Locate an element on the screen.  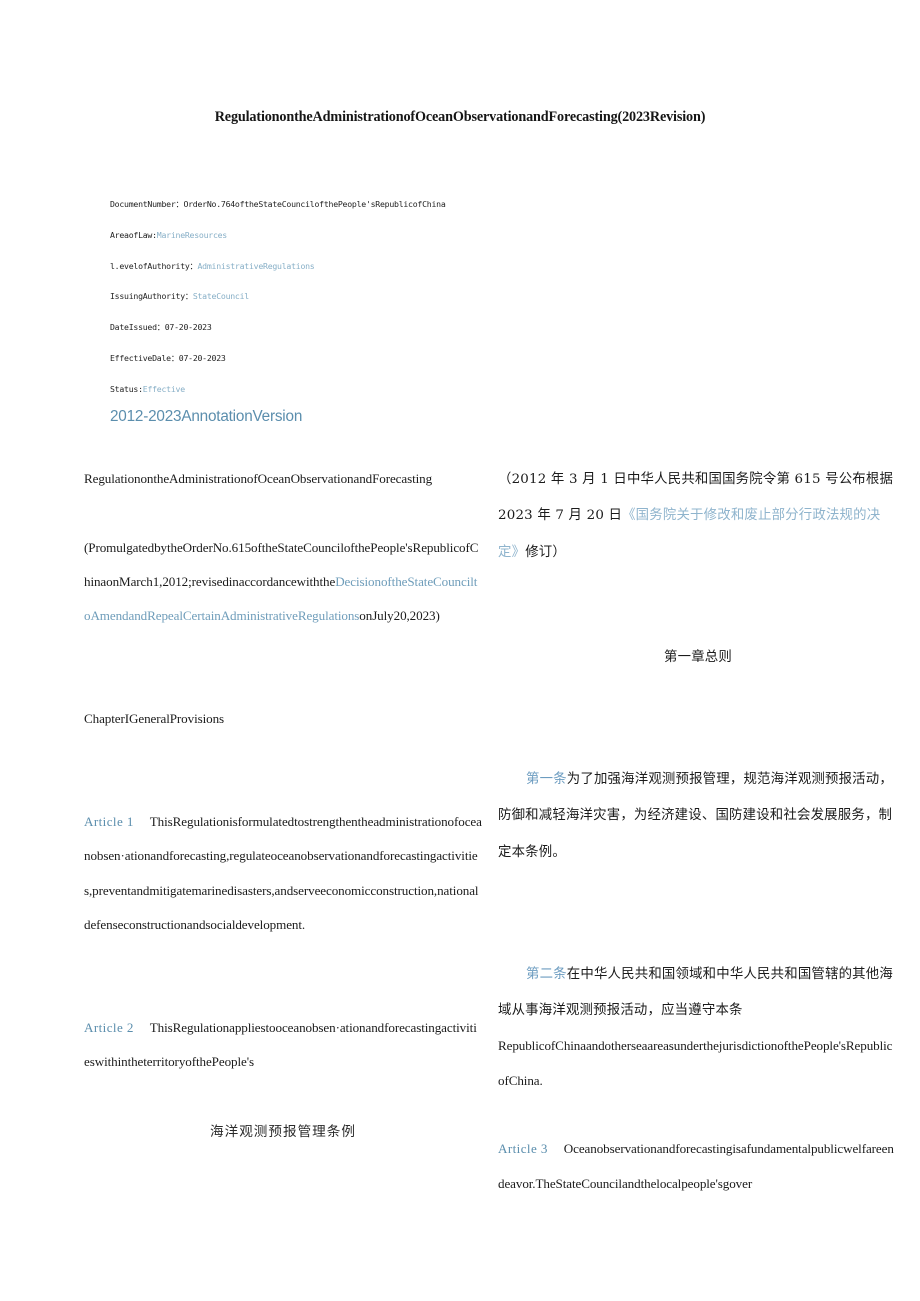
article-2-reference-link: Article 2 is located at coordinates (109, 1027).